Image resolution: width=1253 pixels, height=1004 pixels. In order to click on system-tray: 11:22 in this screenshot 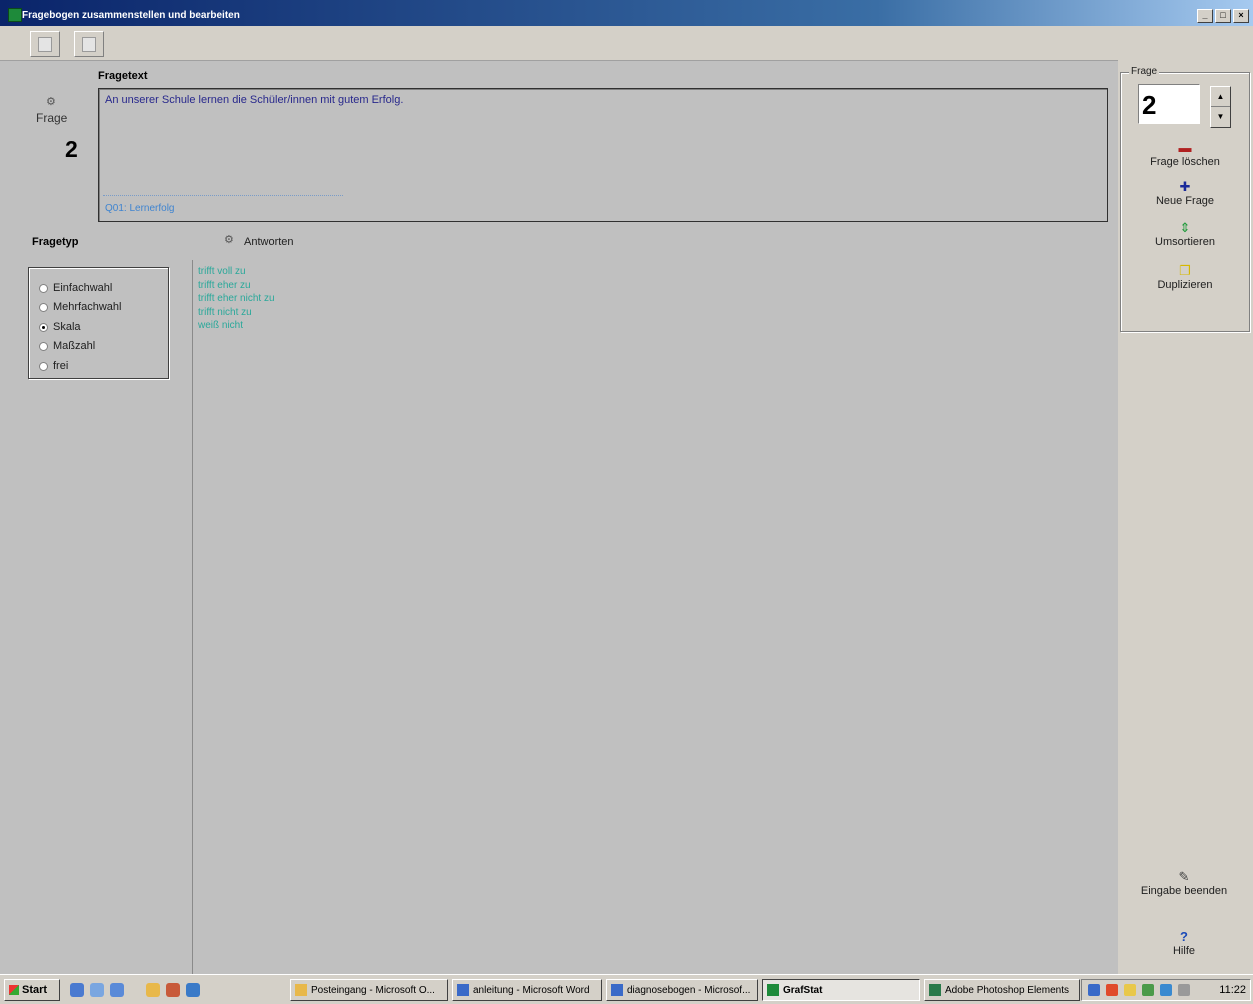, I will do `click(1166, 990)`.